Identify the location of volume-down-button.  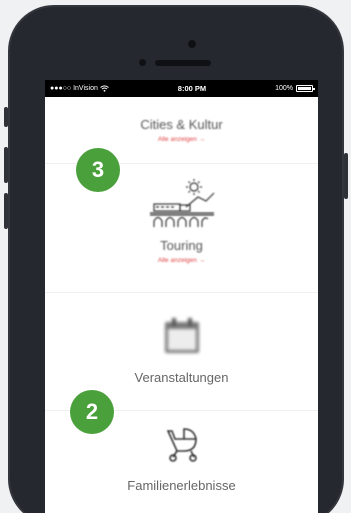
(6, 211).